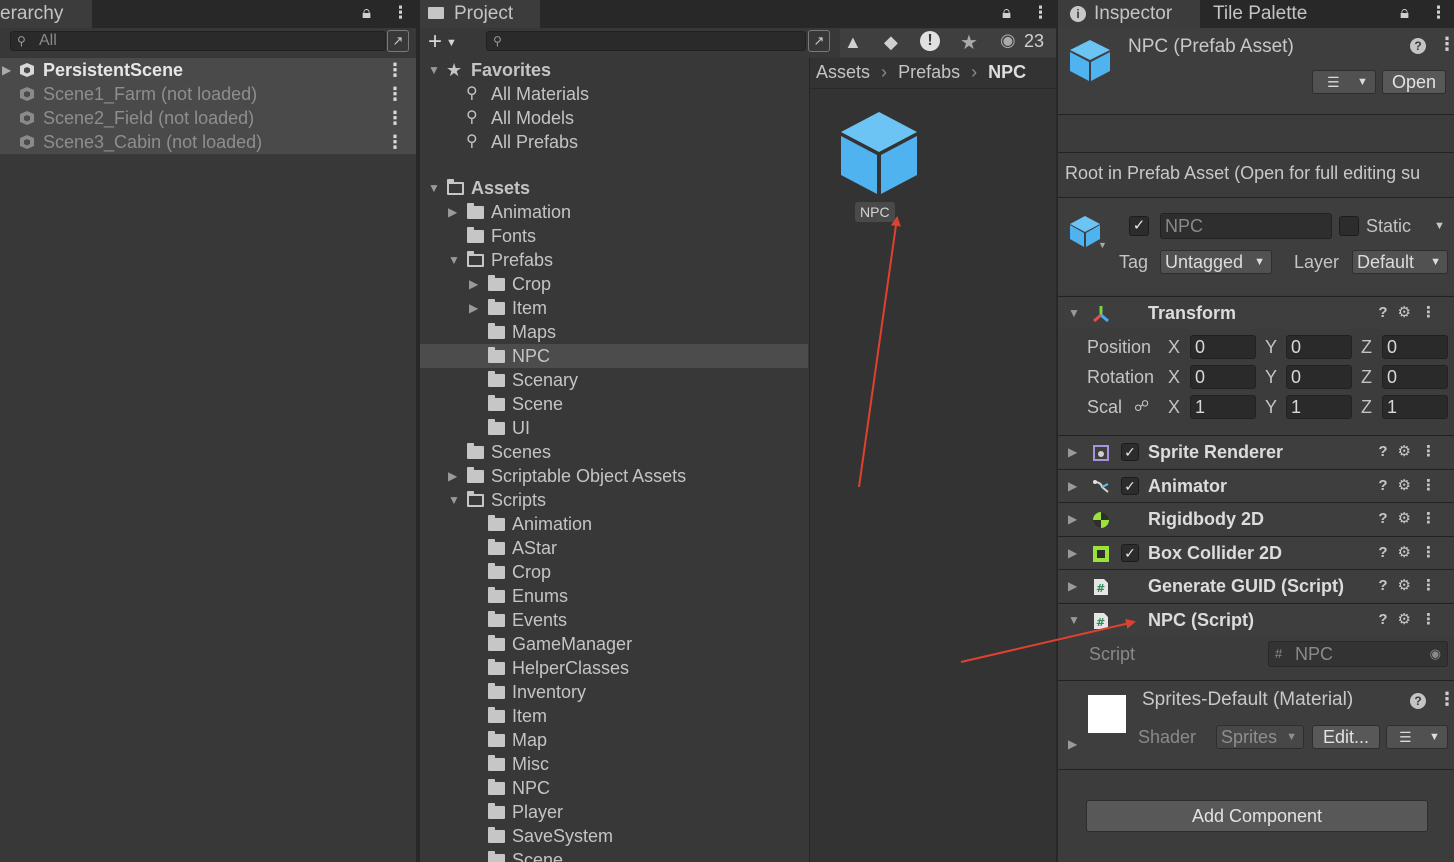 This screenshot has height=862, width=1454. What do you see at coordinates (614, 620) in the screenshot?
I see `folder-scripts-events: Events` at bounding box center [614, 620].